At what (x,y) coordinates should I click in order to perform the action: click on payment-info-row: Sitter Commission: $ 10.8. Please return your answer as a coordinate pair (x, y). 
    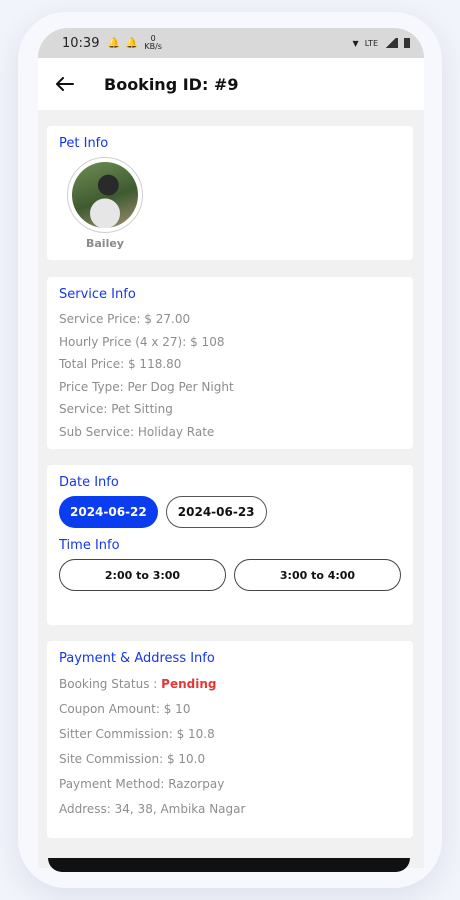
    Looking at the image, I should click on (137, 734).